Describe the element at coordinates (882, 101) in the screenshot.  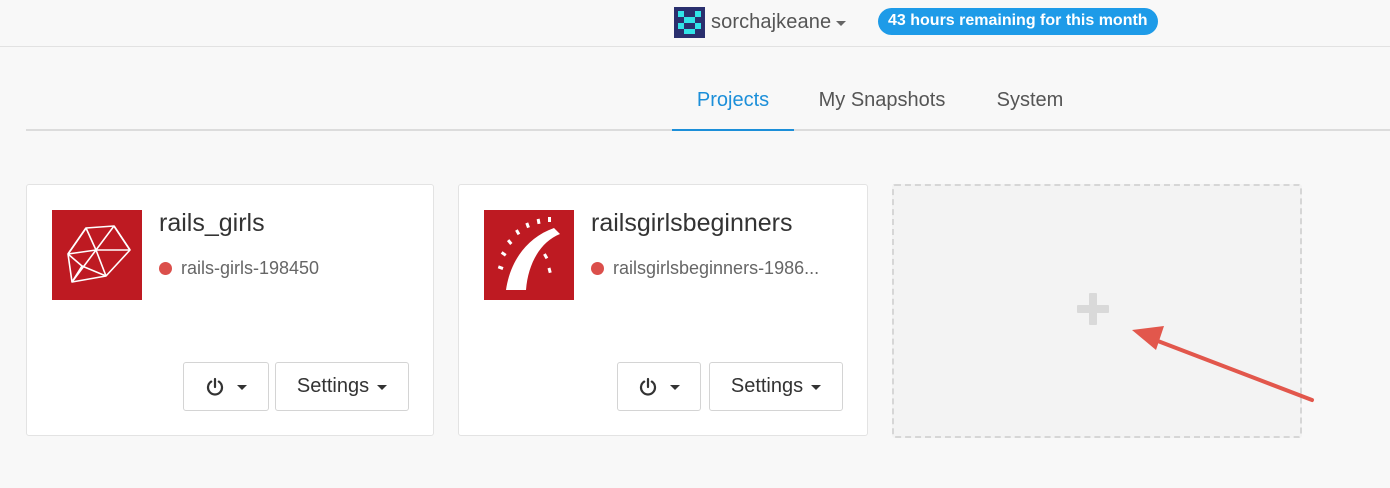
I see `tab-my-snapshots: My Snapshots` at that location.